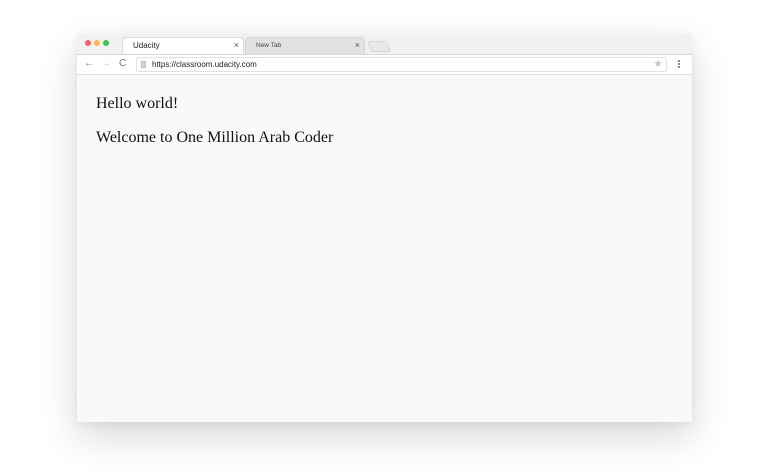  I want to click on menu-icon, so click(678, 64).